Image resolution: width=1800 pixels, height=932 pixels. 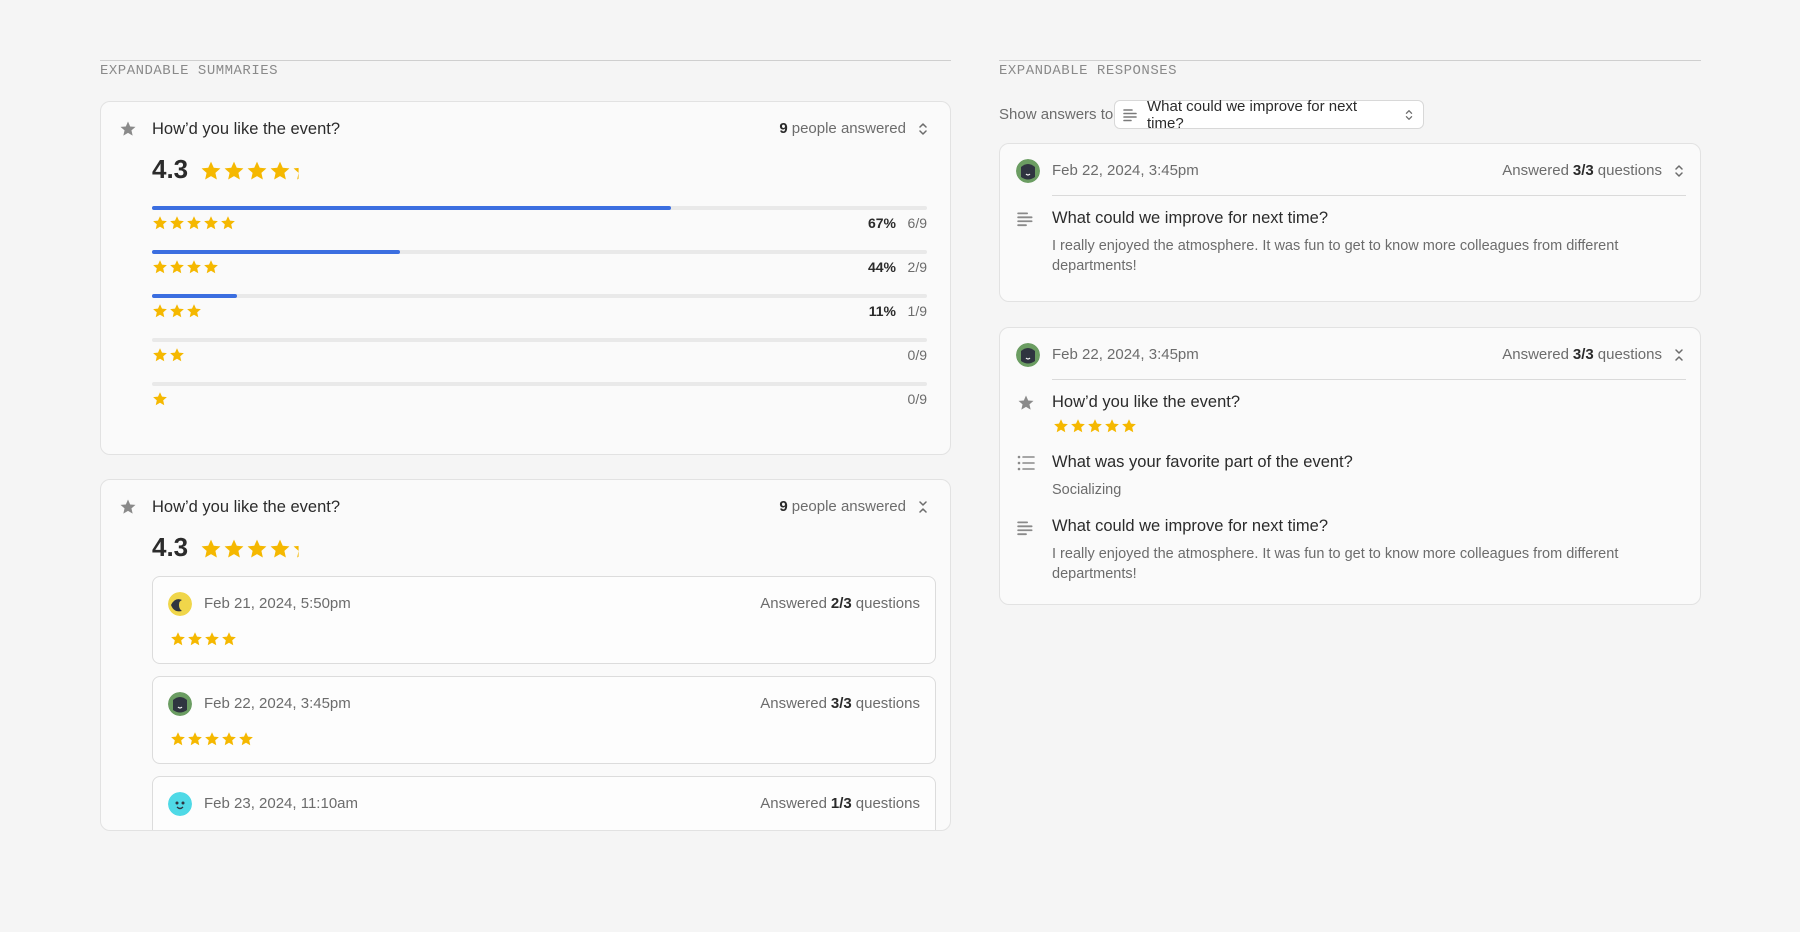 What do you see at coordinates (841, 703) in the screenshot?
I see `answered-value: 3/3` at bounding box center [841, 703].